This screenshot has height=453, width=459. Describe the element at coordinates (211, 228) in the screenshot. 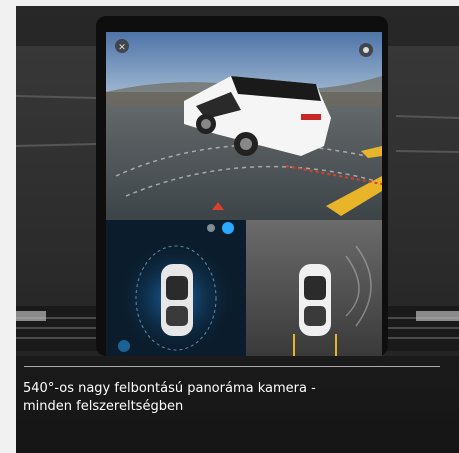

I see `view-mode-icon` at that location.